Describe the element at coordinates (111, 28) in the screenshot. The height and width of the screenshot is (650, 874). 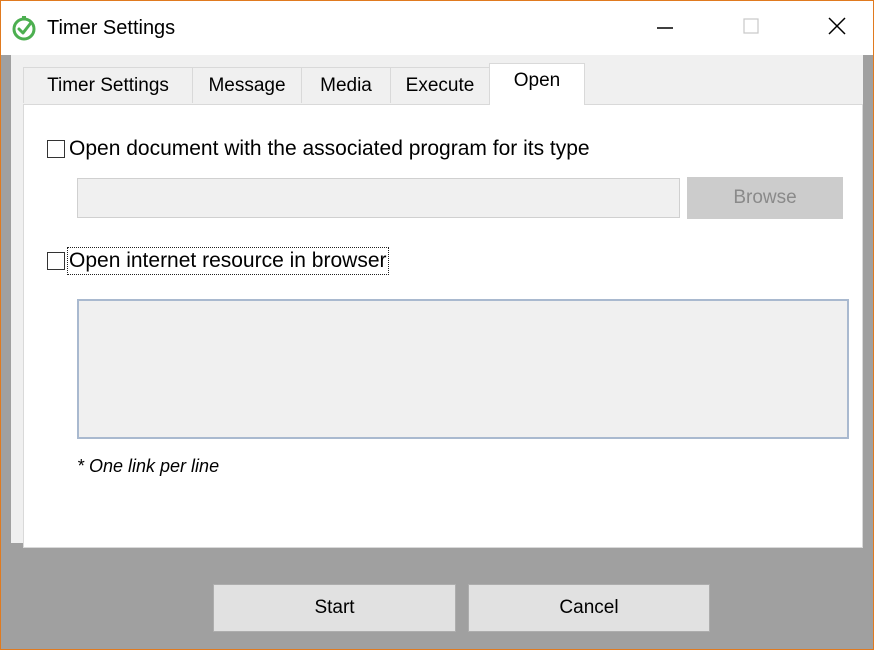
I see `window-title: Timer Settings` at that location.